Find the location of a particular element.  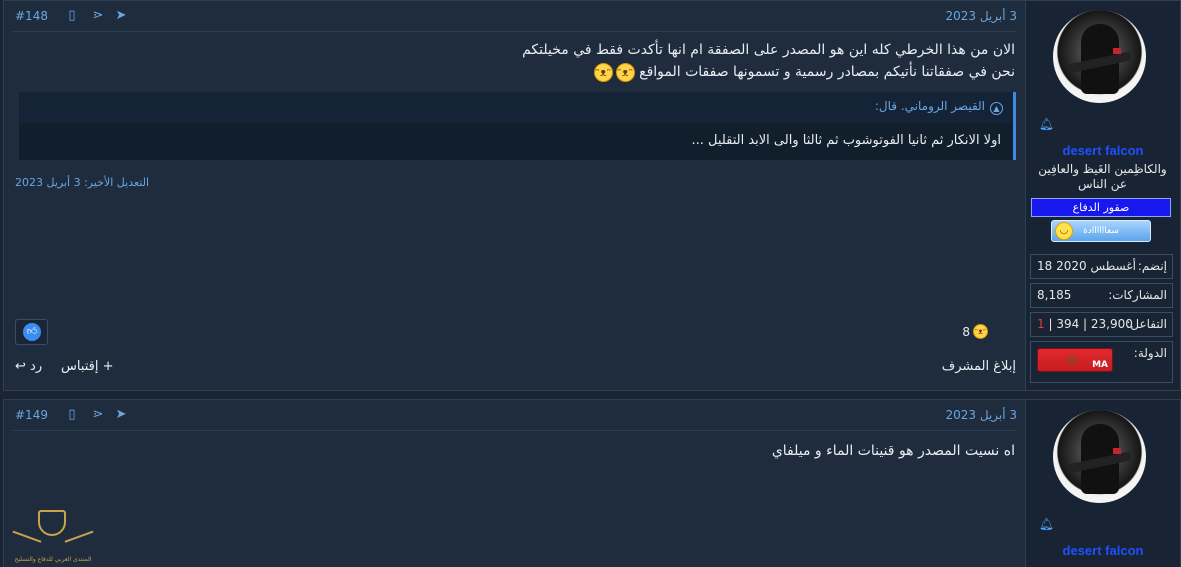

thumbs-up-icon: 👍︎ is located at coordinates (32, 332).